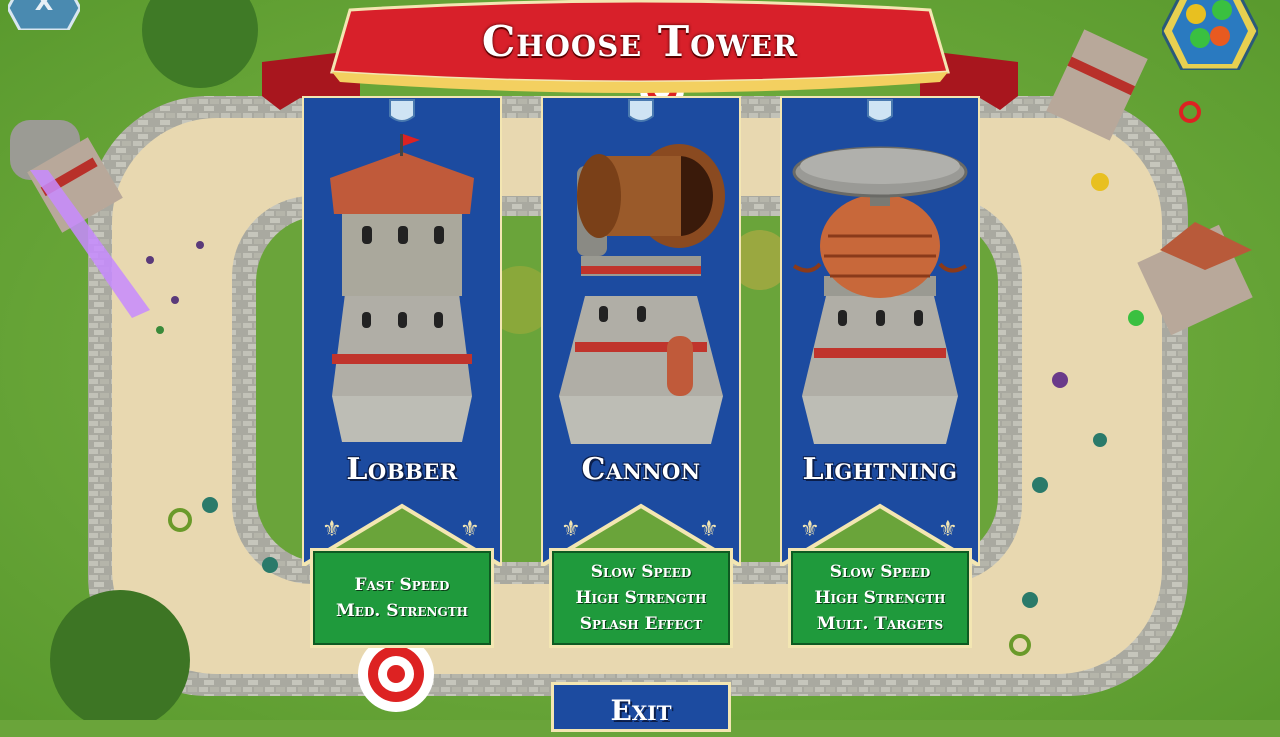 The height and width of the screenshot is (737, 1280). I want to click on stat-line: Mult. Targets, so click(880, 624).